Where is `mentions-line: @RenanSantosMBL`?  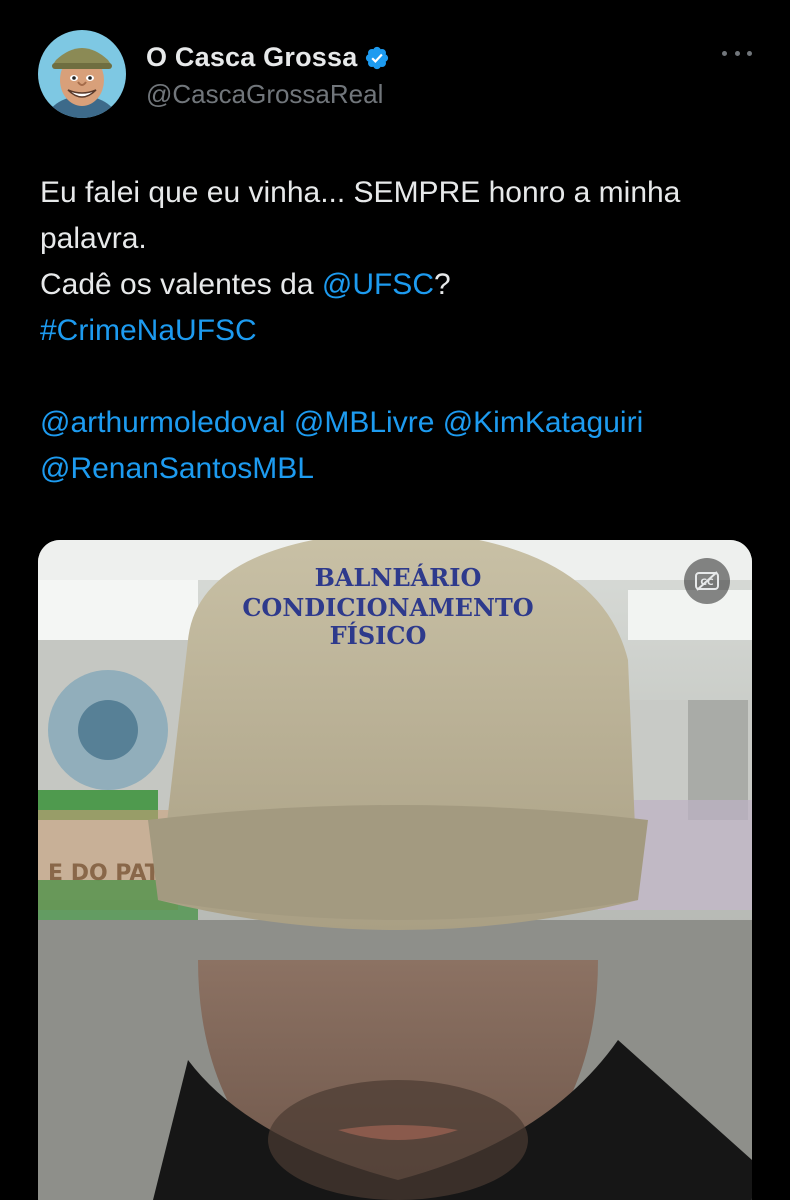 mentions-line: @RenanSantosMBL is located at coordinates (400, 469).